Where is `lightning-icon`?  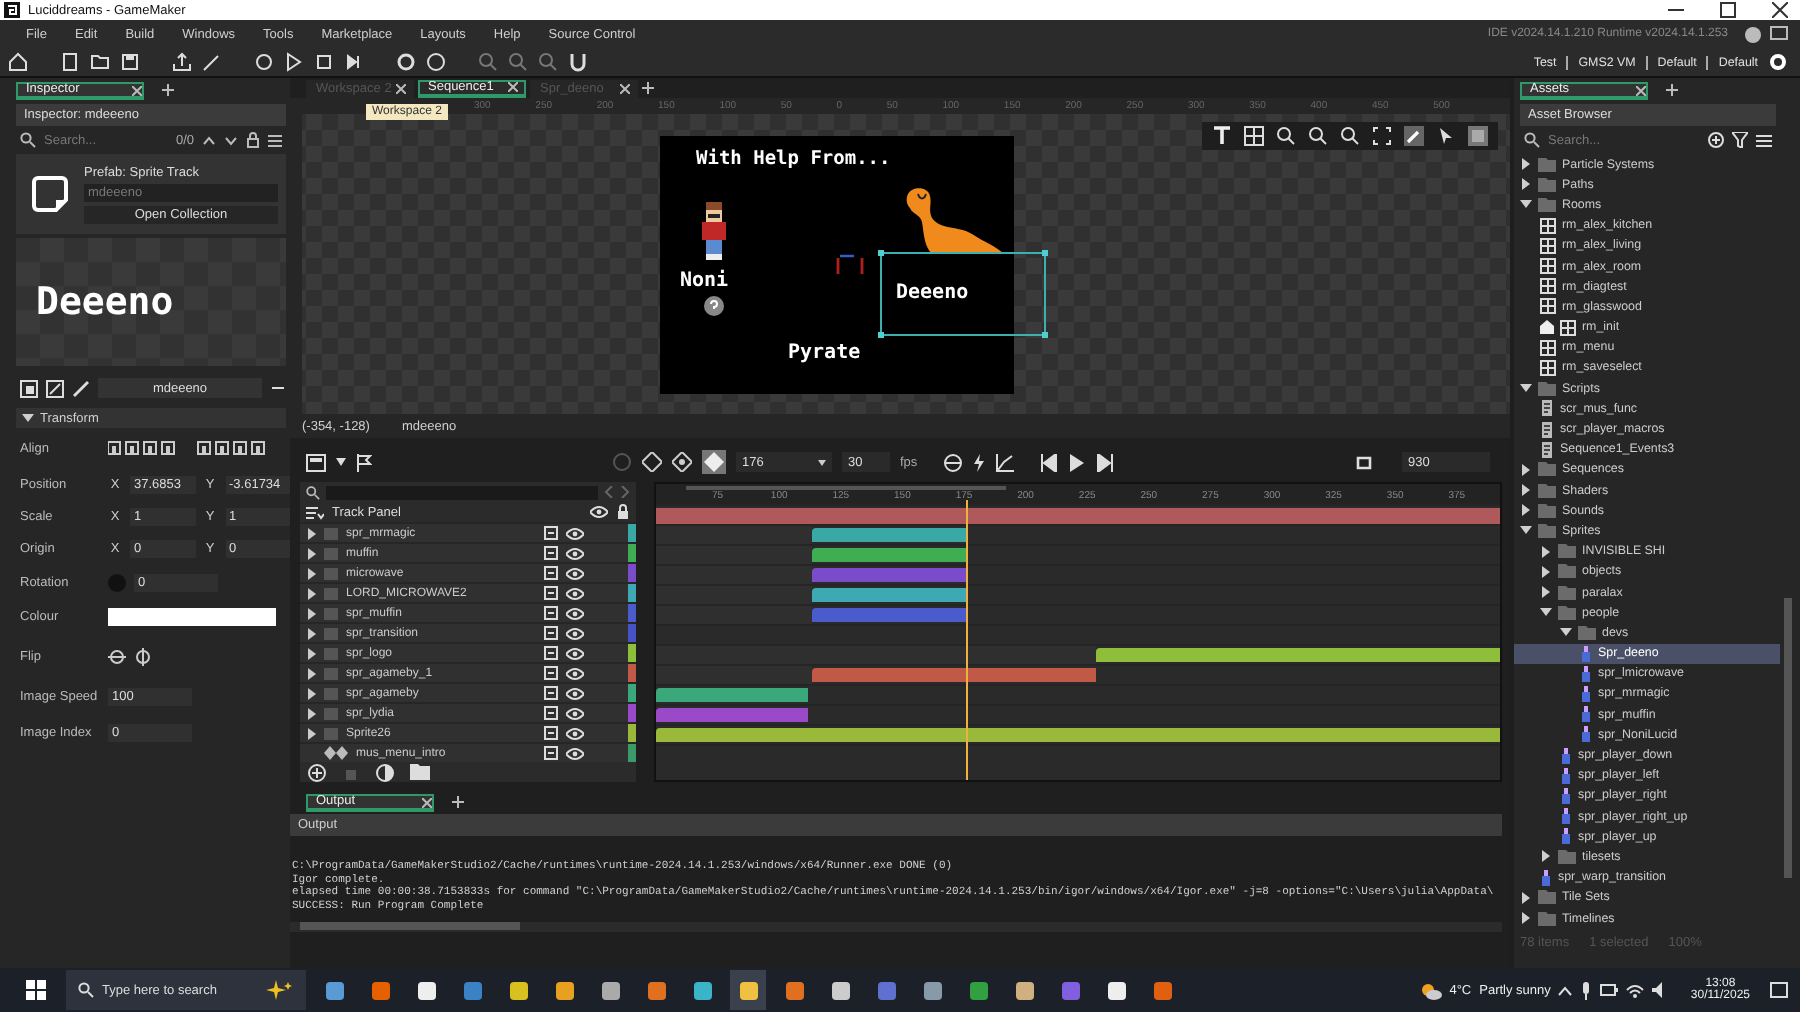
lightning-icon is located at coordinates (978, 462).